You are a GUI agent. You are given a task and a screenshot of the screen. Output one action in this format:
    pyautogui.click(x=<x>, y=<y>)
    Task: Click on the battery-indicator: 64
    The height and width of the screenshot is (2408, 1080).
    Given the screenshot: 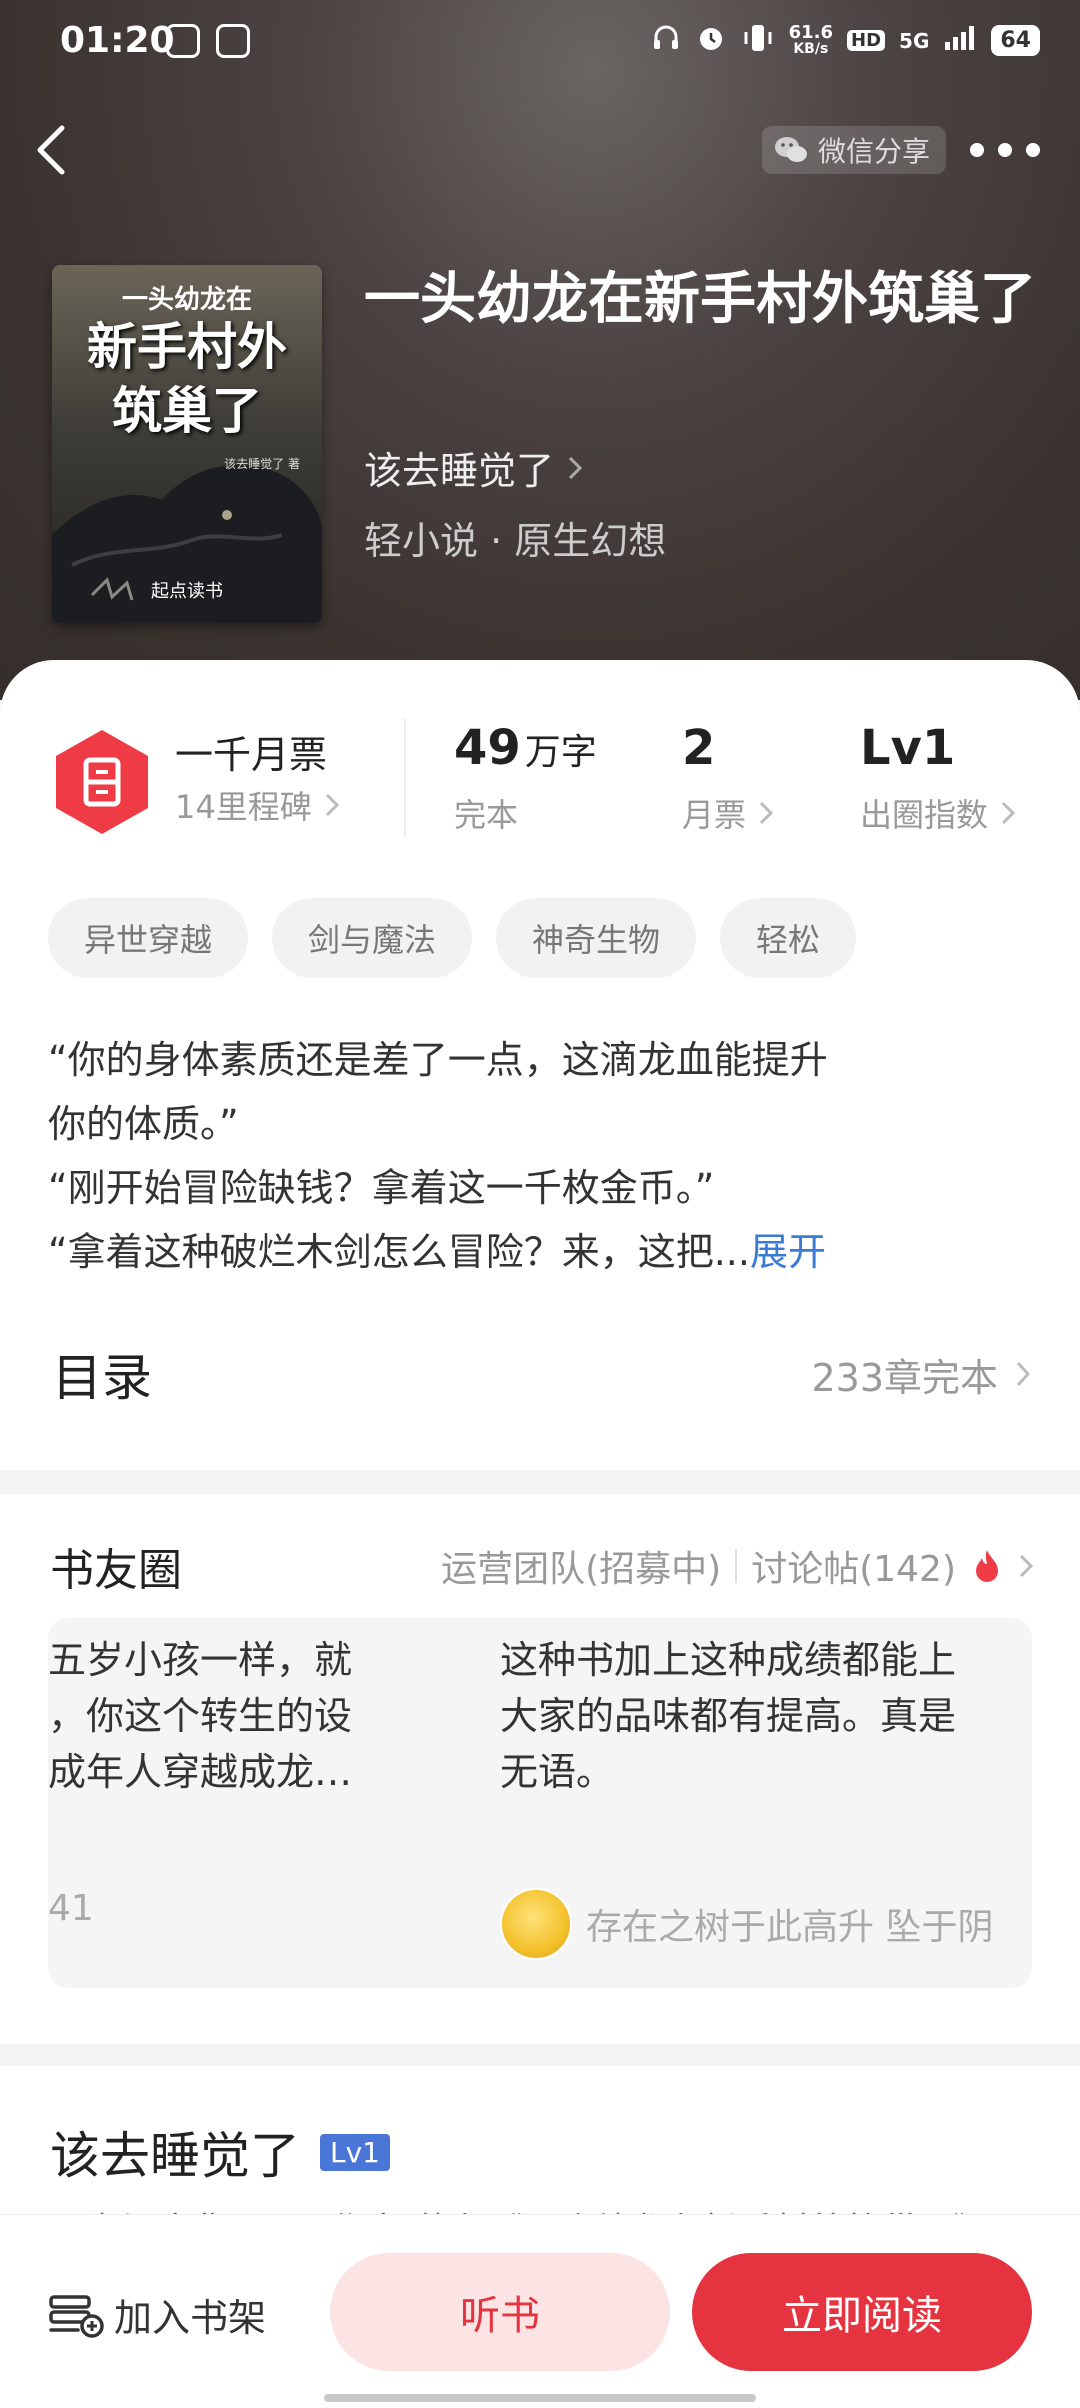 What is the action you would take?
    pyautogui.click(x=1015, y=40)
    